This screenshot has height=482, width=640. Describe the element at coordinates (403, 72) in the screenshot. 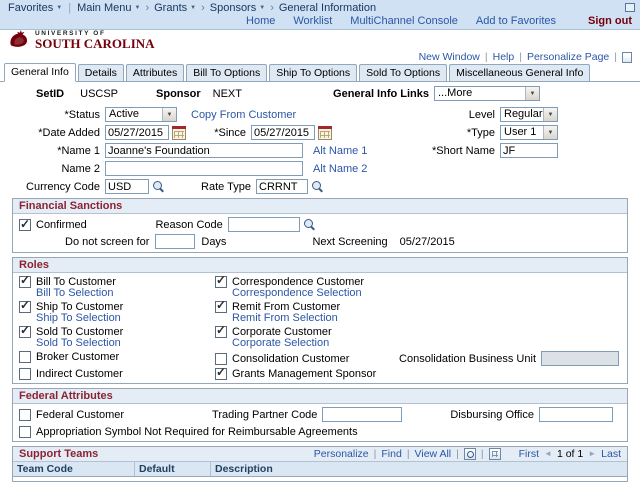

I see `tab-sold-to-options: Sold To Options` at that location.